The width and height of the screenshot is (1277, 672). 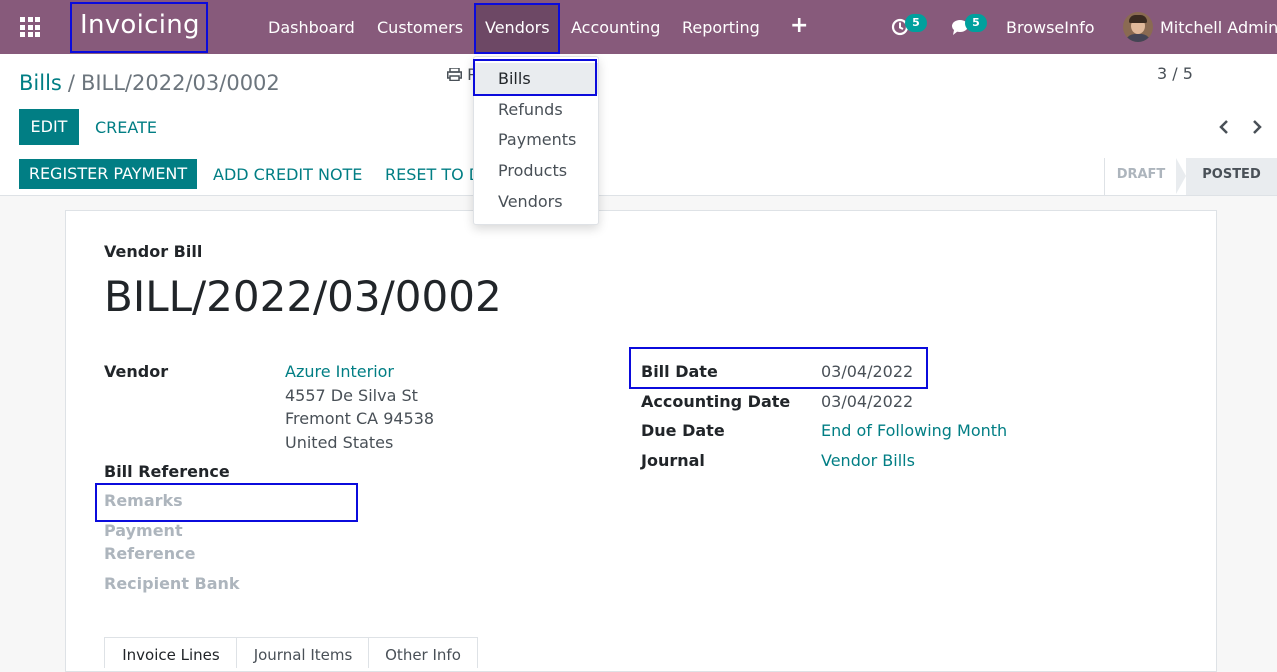 I want to click on vendor-address-city: Fremont CA 94538, so click(x=360, y=418).